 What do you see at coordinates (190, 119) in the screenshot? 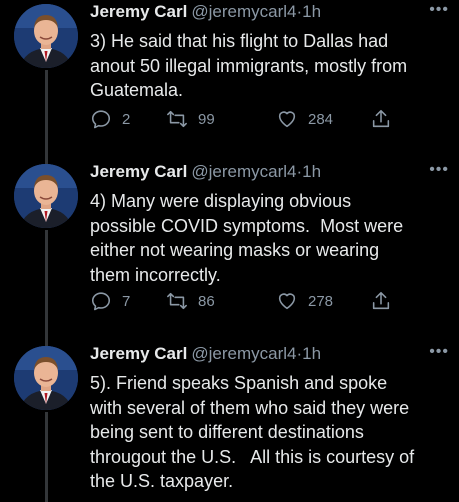
I see `retweet-button: 99` at bounding box center [190, 119].